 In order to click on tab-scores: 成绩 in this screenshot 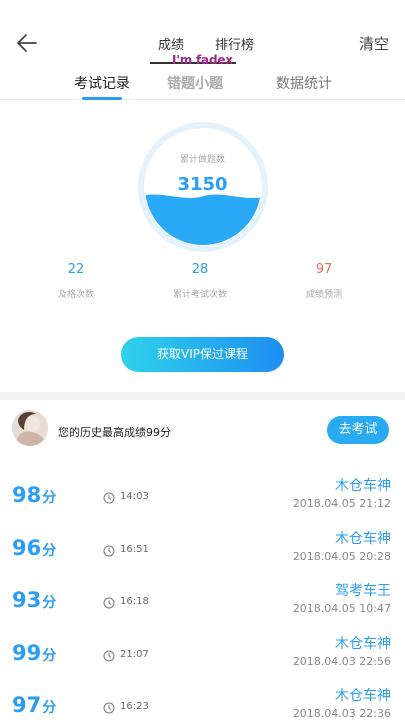, I will do `click(171, 43)`.